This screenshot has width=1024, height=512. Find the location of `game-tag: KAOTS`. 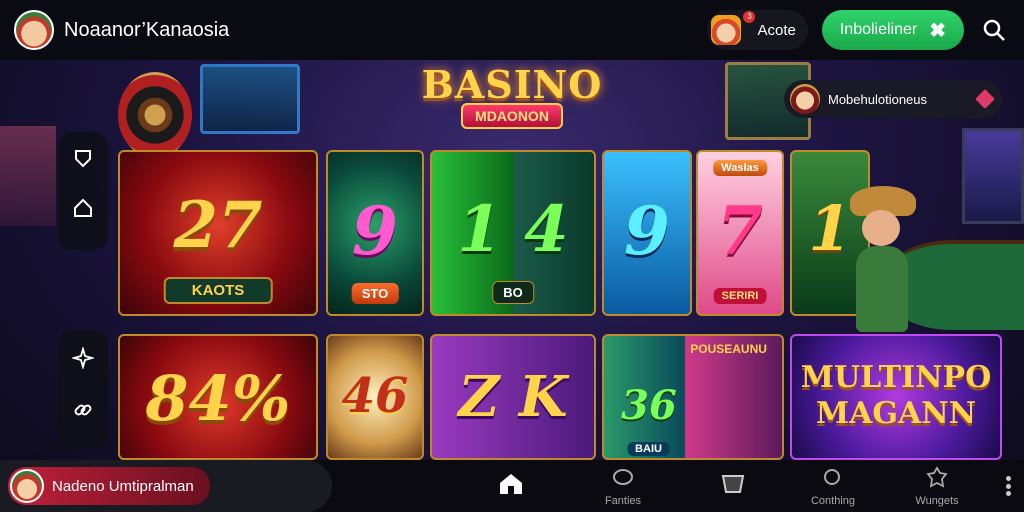

game-tag: KAOTS is located at coordinates (218, 290).